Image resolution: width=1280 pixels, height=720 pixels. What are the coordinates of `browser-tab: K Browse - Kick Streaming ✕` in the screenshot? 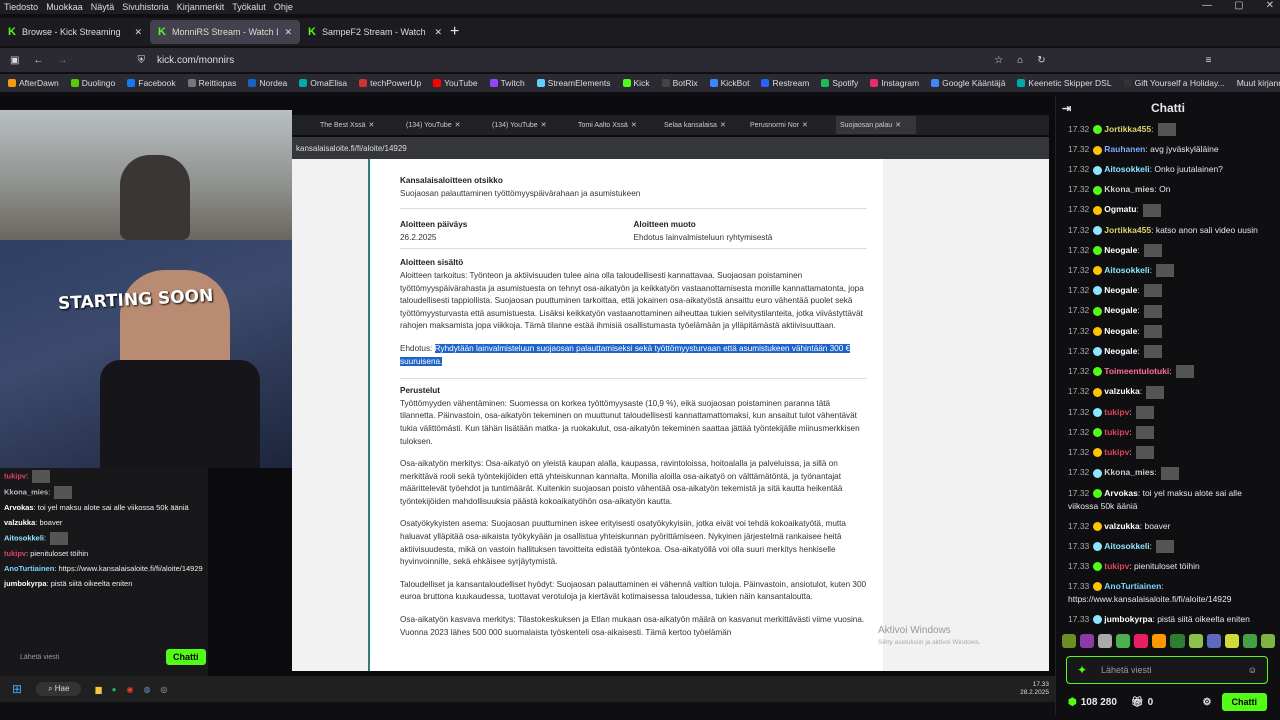 It's located at (75, 32).